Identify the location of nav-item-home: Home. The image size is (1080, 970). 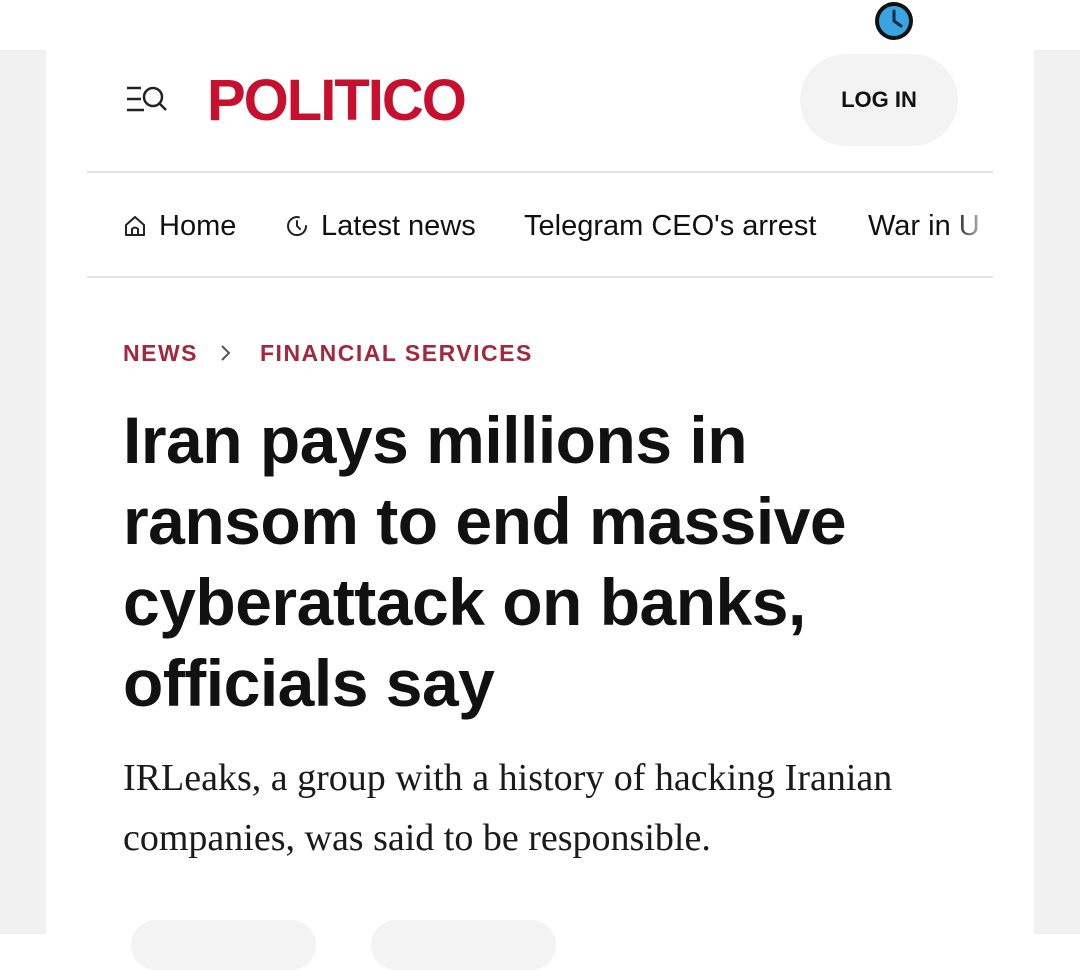
(179, 226).